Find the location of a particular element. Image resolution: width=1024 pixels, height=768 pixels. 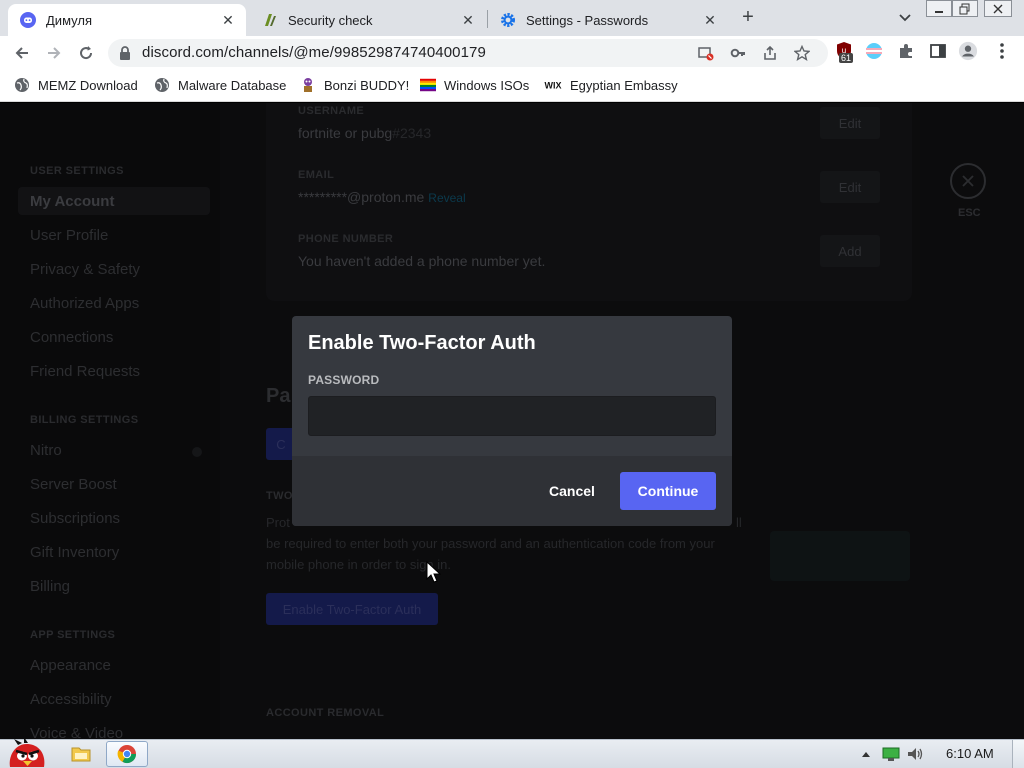

tab-label: Security check is located at coordinates (330, 20).